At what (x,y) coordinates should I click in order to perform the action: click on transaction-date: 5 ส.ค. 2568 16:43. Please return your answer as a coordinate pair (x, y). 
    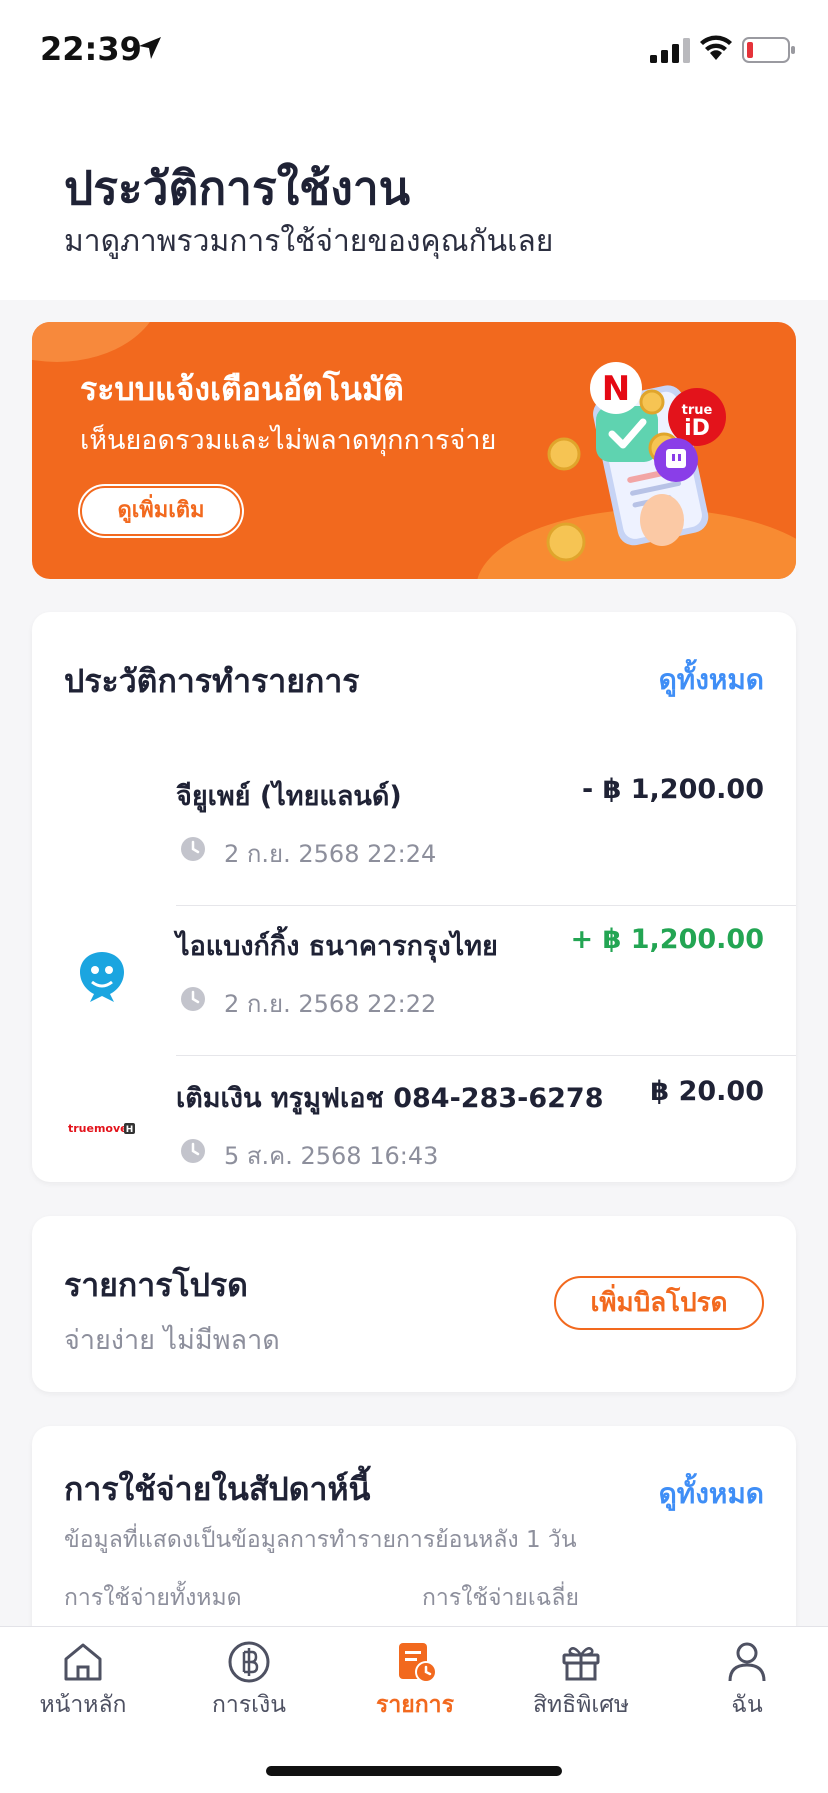
    Looking at the image, I should click on (331, 1156).